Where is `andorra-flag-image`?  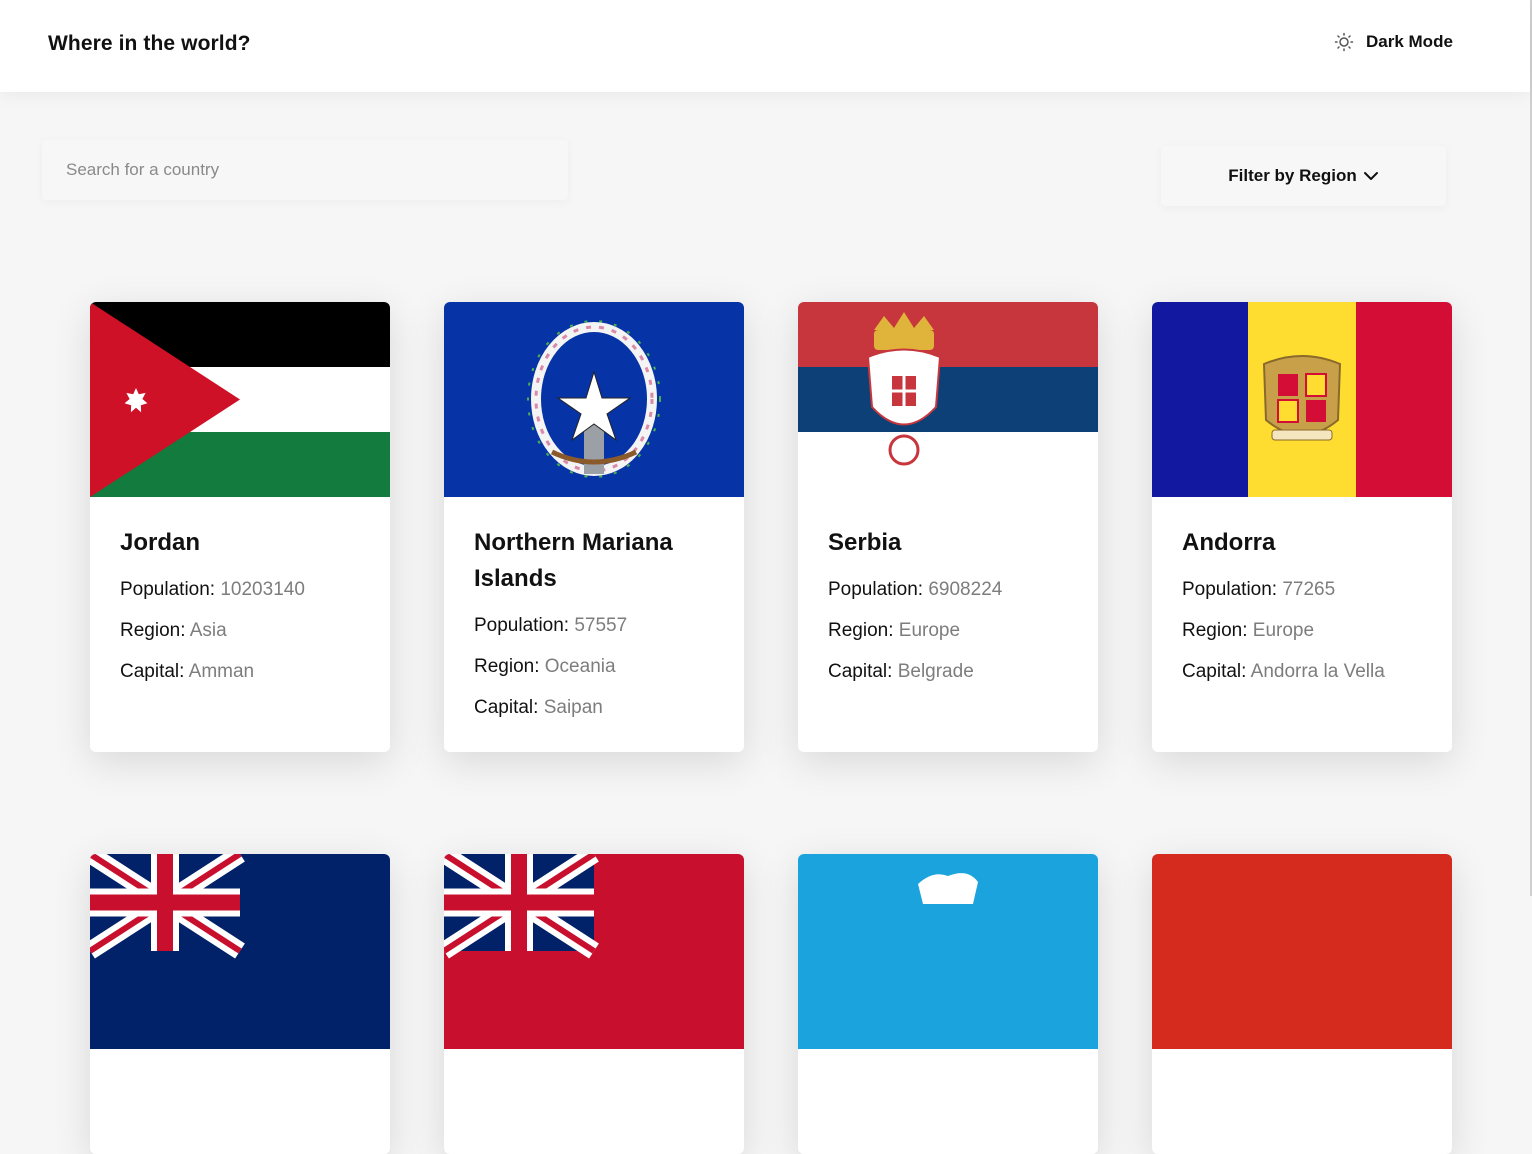
andorra-flag-image is located at coordinates (1302, 399).